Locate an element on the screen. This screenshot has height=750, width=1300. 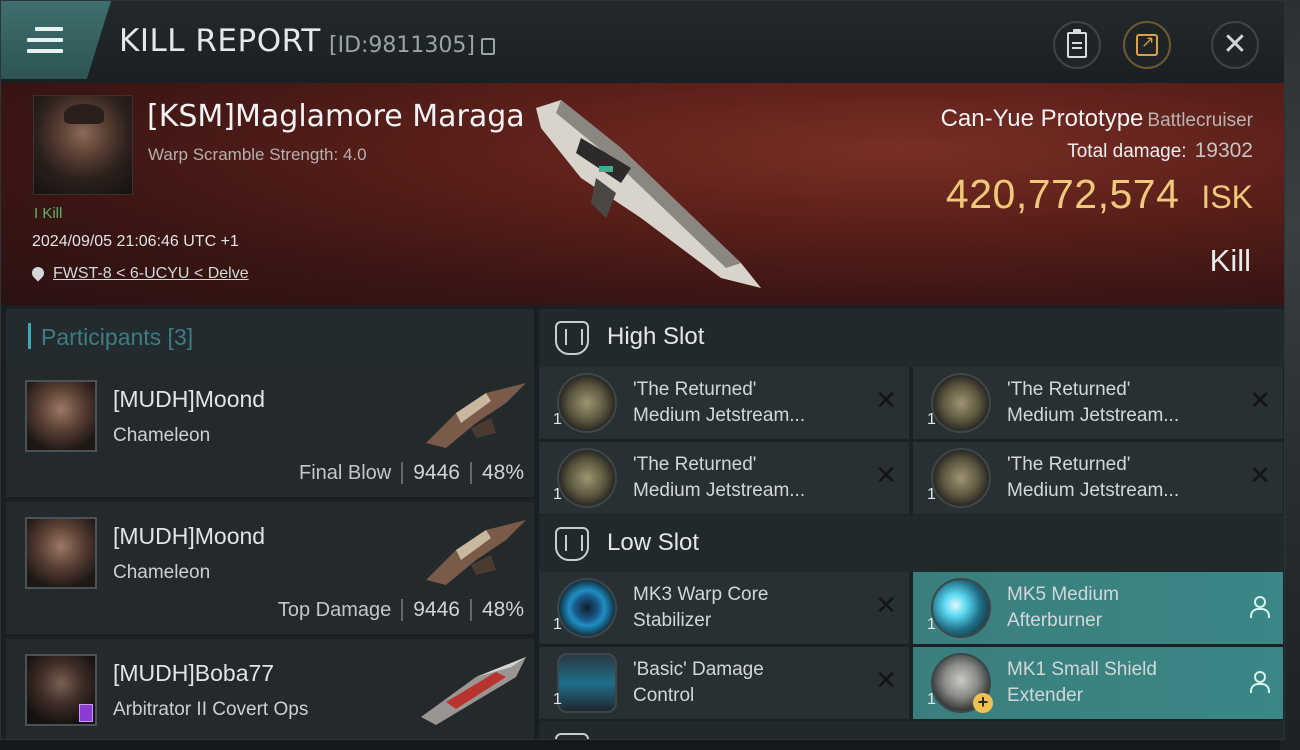
participant-name: [MUDH]Boba77 is located at coordinates (194, 673).